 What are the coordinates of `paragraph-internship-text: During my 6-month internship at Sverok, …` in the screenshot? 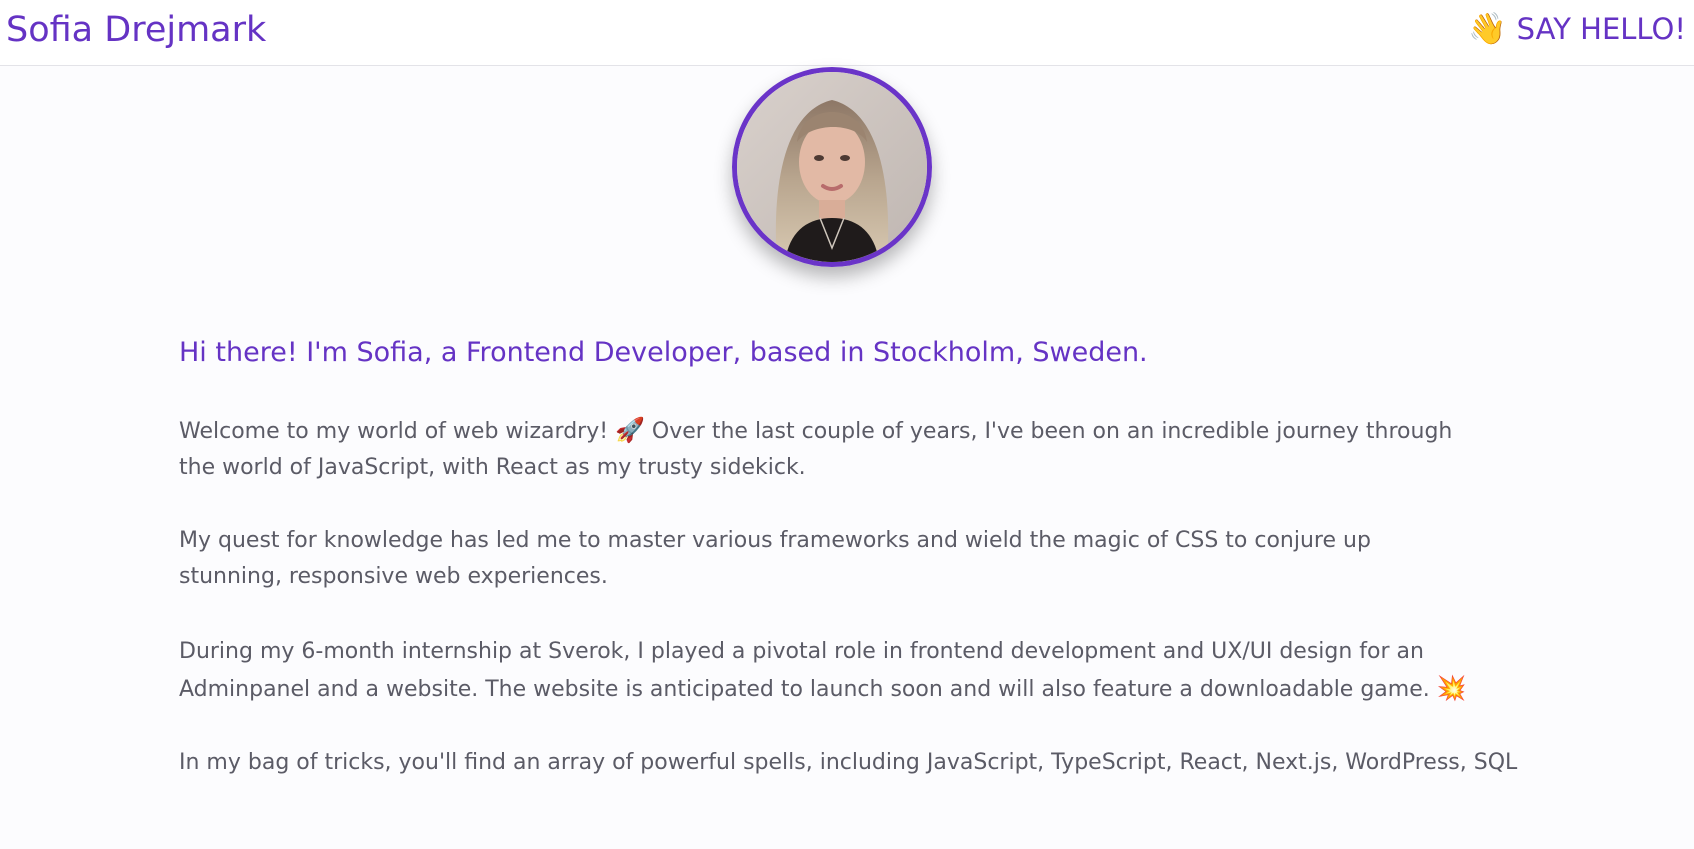 It's located at (808, 670).